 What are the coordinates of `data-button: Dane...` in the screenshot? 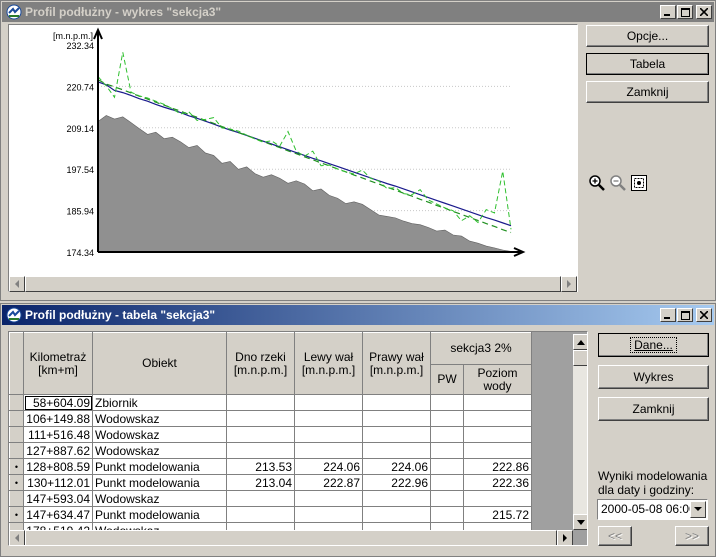 It's located at (653, 345).